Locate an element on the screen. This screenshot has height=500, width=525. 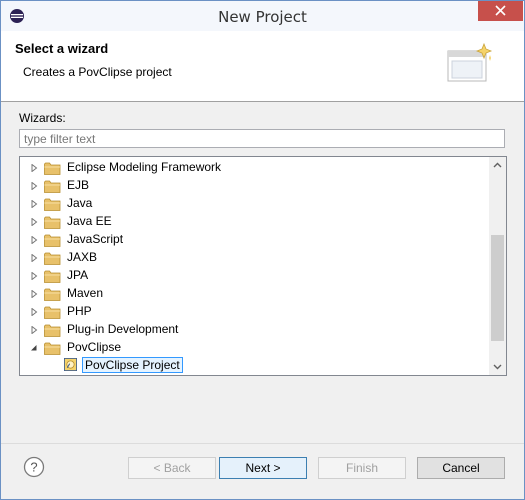
window-title: New Project is located at coordinates (262, 17).